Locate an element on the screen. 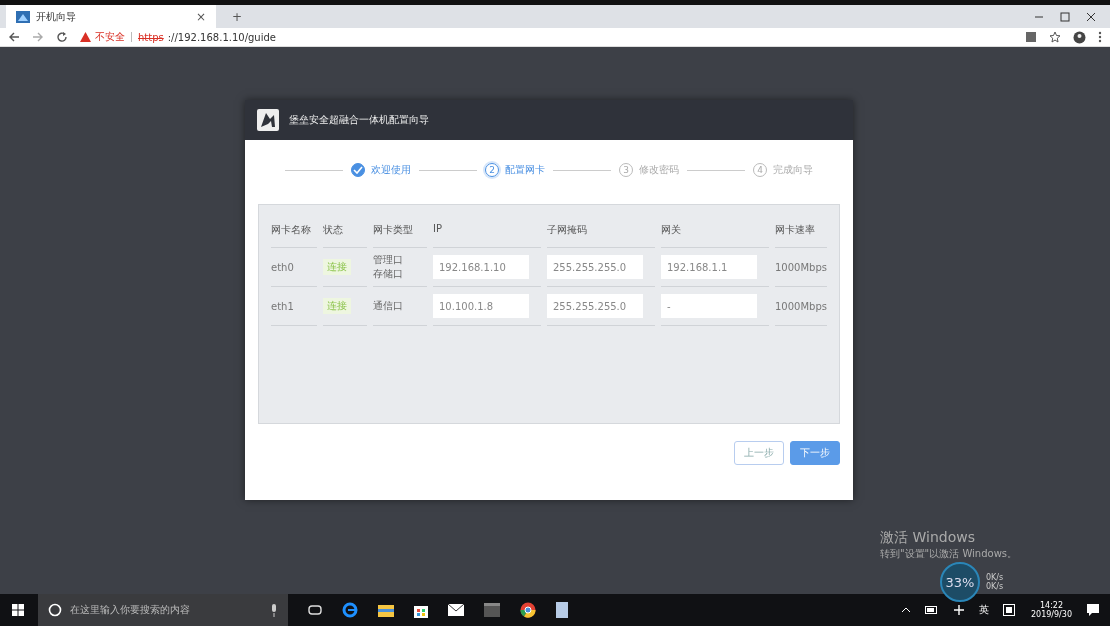 This screenshot has height=626, width=1110. dialog-title: 堡垒安全超融合一体机配置向导 is located at coordinates (359, 120).